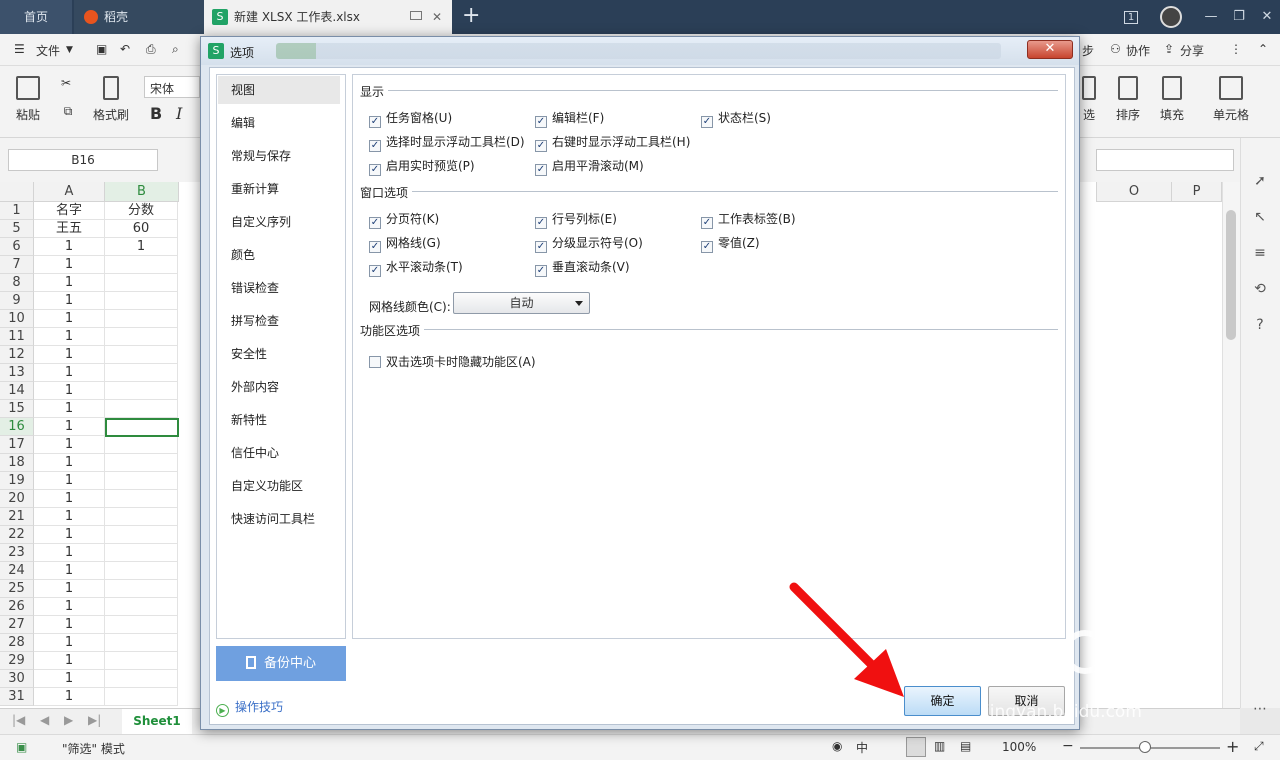 This screenshot has height=760, width=1280. I want to click on nav-item: 视图, so click(279, 90).